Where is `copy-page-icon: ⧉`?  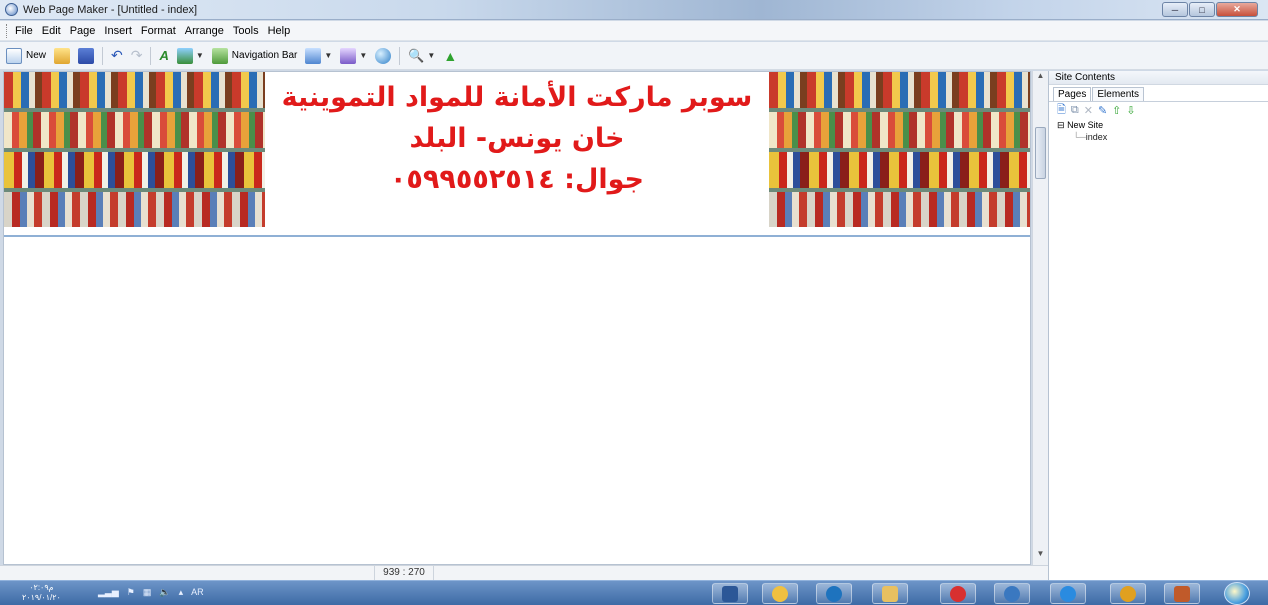
copy-page-icon: ⧉ is located at coordinates (1075, 110).